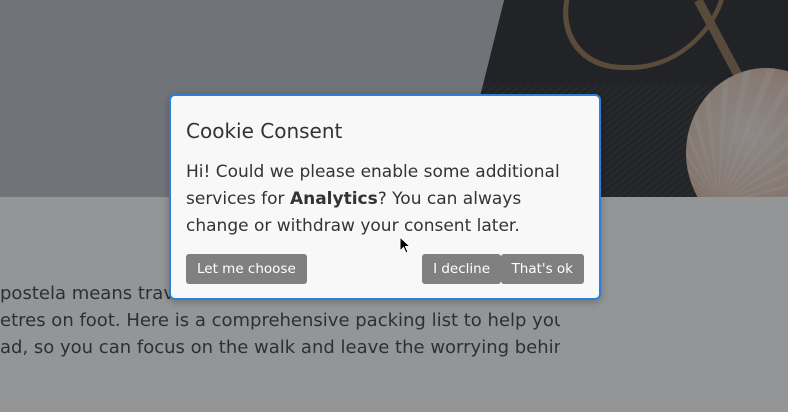 This screenshot has height=412, width=788. I want to click on dialog-title: Cookie Consent, so click(264, 131).